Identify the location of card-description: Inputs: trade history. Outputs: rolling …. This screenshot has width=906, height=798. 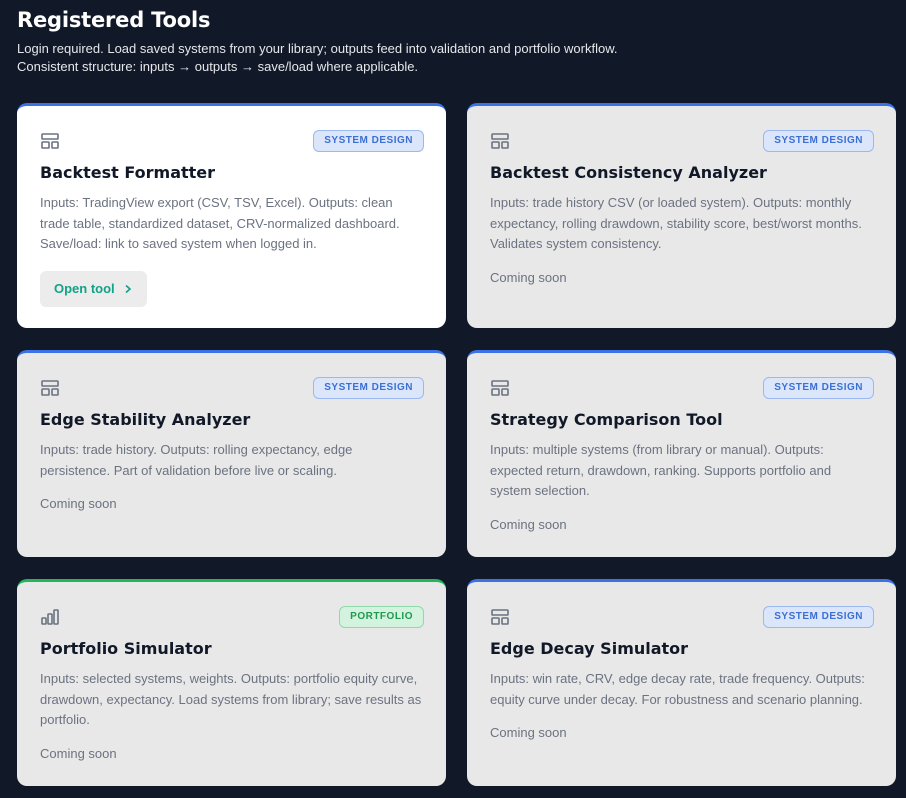
(196, 460).